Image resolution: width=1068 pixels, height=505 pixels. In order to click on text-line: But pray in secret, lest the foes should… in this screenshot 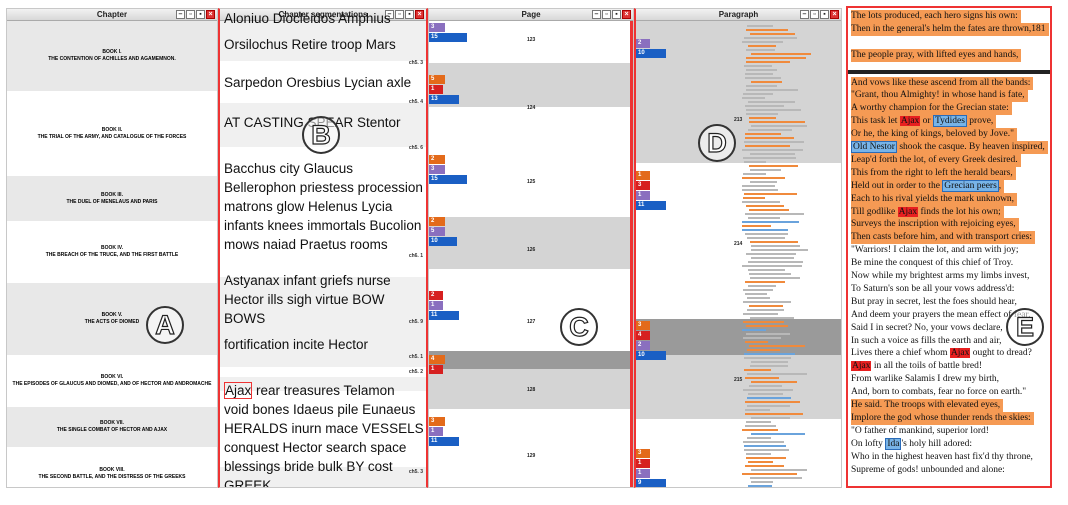, I will do `click(934, 302)`.